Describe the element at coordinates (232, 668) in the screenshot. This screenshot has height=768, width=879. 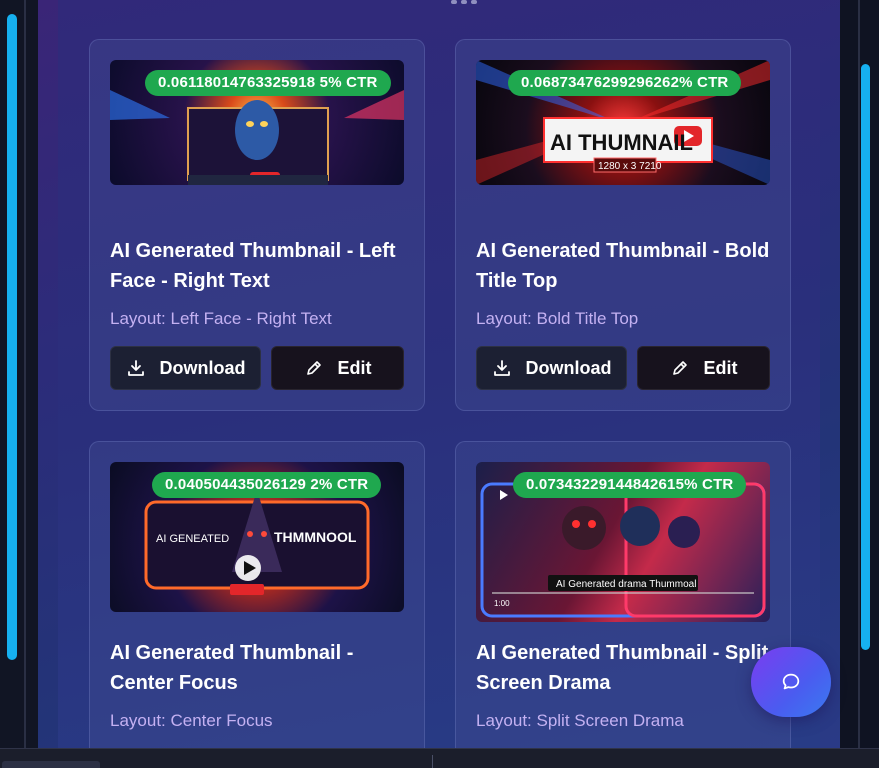
I see `card-title: AI Generated Thumbnail - Center Focus` at that location.